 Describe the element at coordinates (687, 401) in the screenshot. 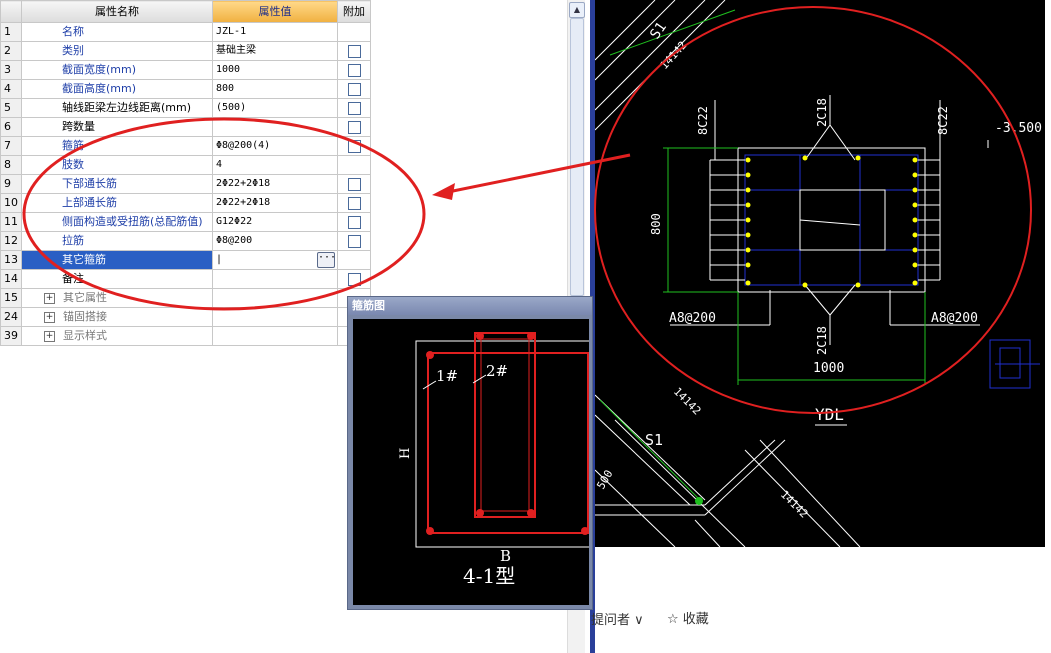

I see `label-dim-14142-mid: 14142` at that location.